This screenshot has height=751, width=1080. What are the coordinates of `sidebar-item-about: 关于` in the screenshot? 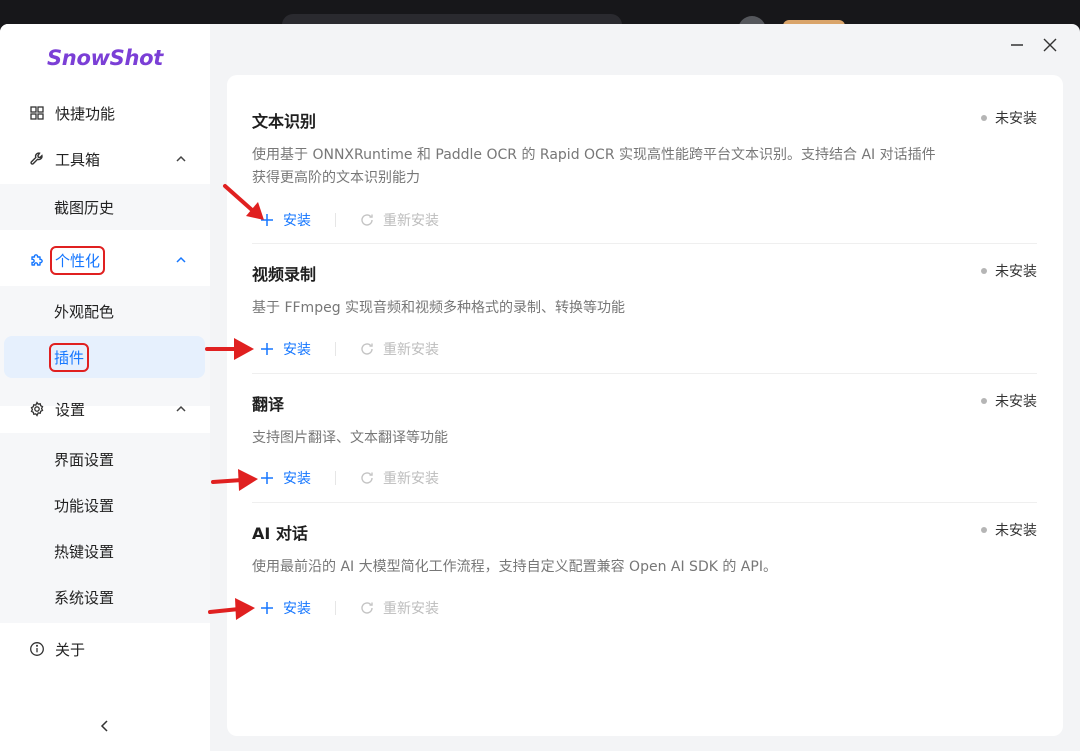 It's located at (105, 649).